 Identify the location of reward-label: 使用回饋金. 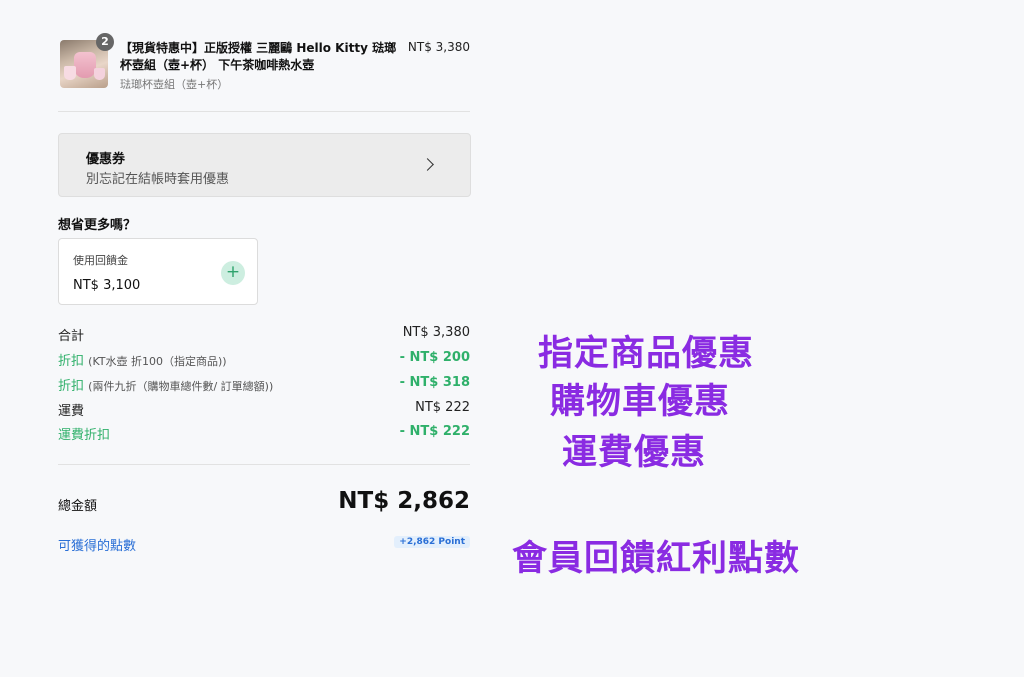
(100, 260).